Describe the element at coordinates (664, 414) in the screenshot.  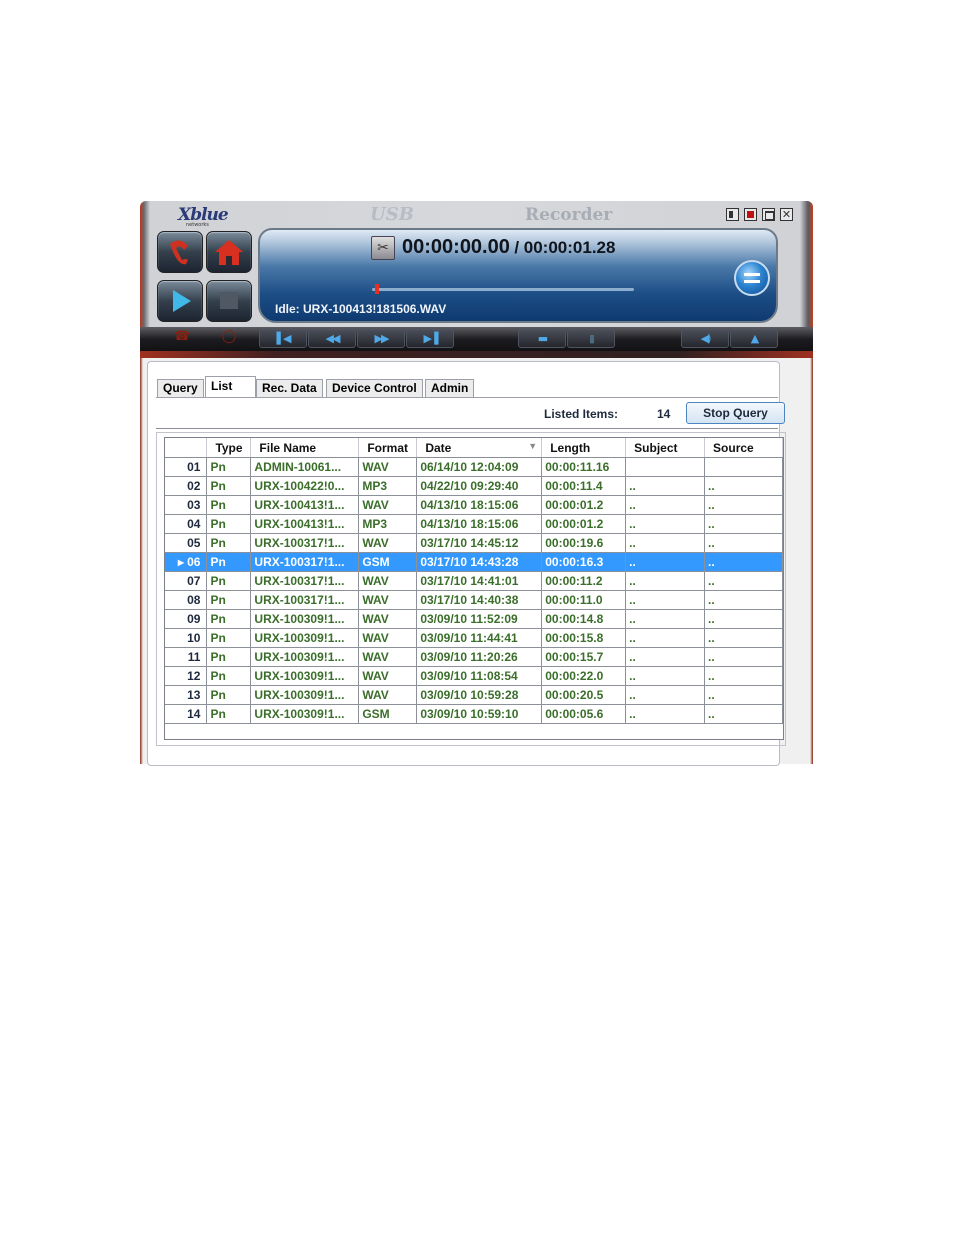
I see `listed-items-count: 14` at that location.